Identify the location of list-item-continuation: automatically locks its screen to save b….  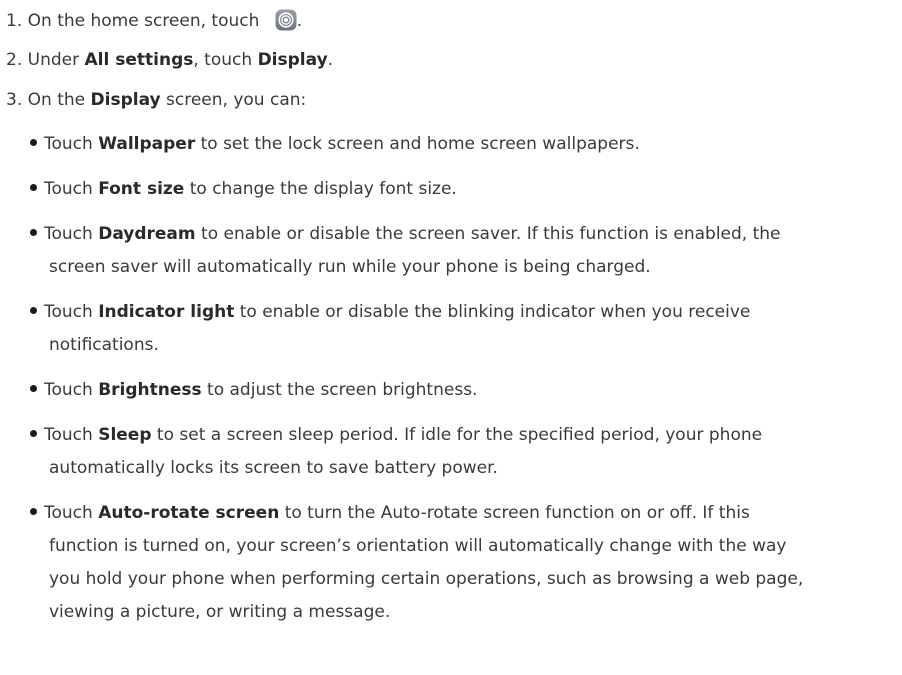
(273, 468).